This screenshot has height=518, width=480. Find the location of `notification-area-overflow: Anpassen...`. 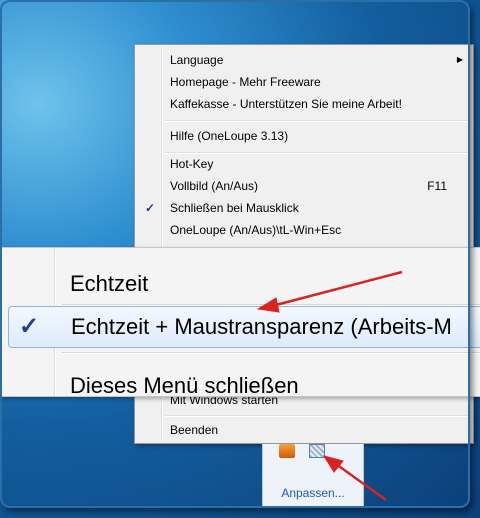

notification-area-overflow: Anpassen... is located at coordinates (313, 476).